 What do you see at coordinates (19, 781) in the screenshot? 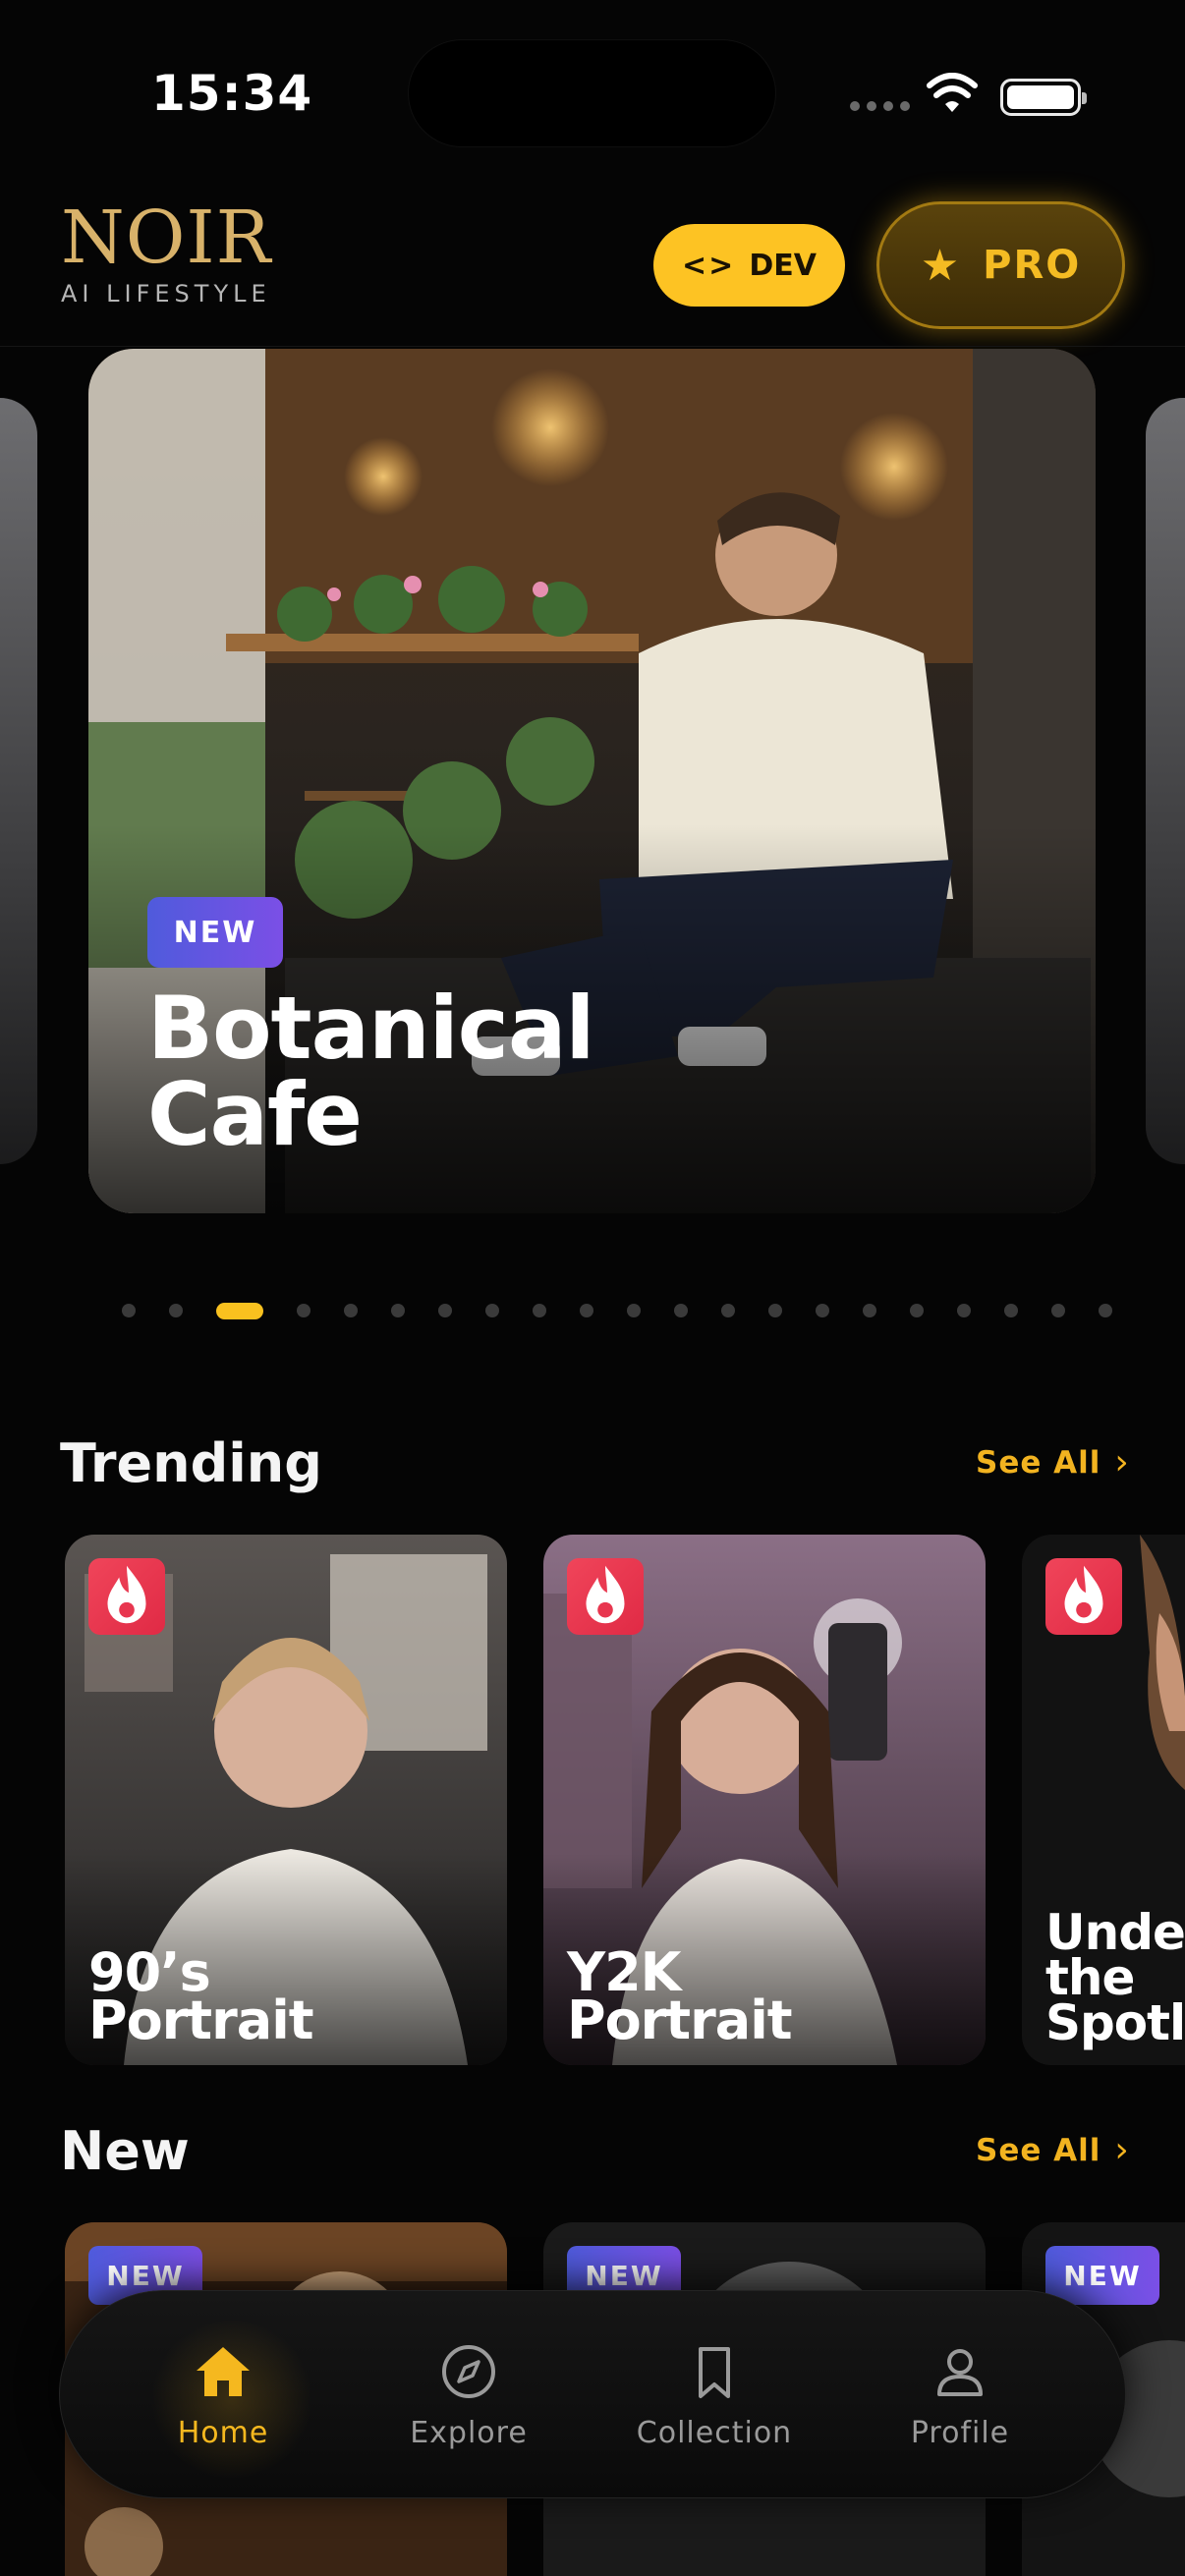
I see `carousel-prev-card` at bounding box center [19, 781].